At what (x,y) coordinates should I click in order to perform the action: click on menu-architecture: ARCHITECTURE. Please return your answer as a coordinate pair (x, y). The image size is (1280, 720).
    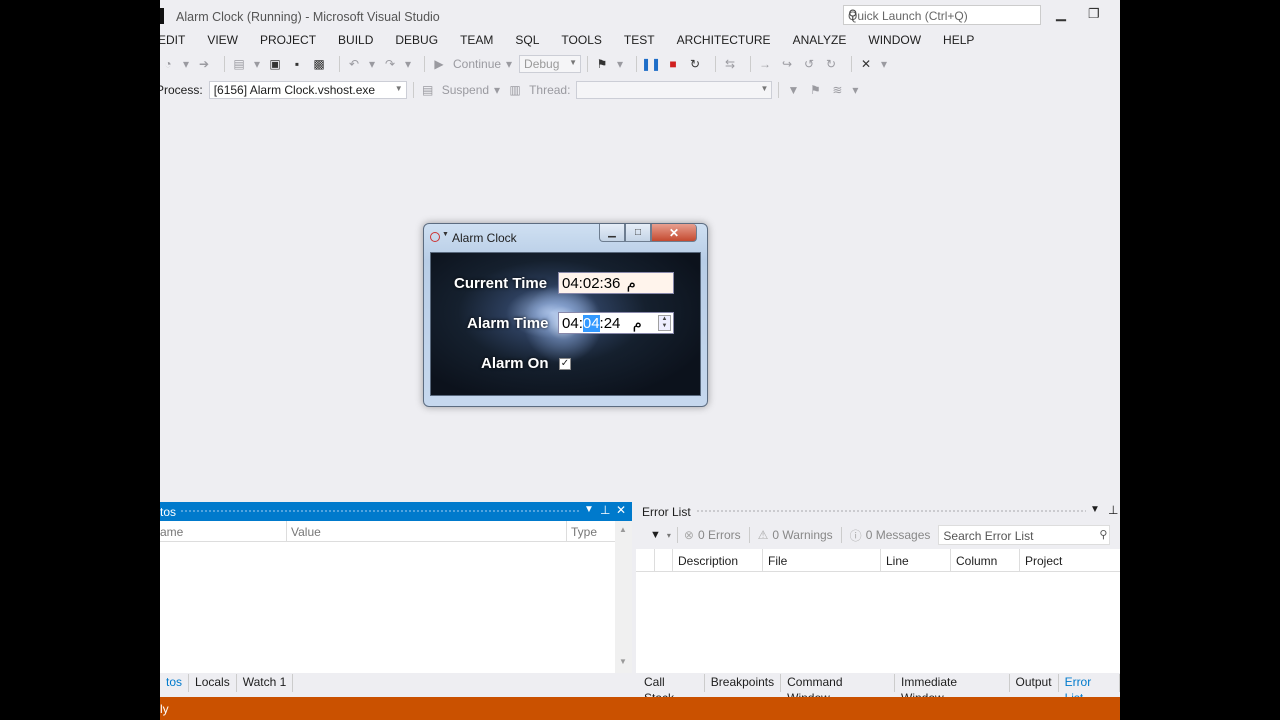
    Looking at the image, I should click on (729, 41).